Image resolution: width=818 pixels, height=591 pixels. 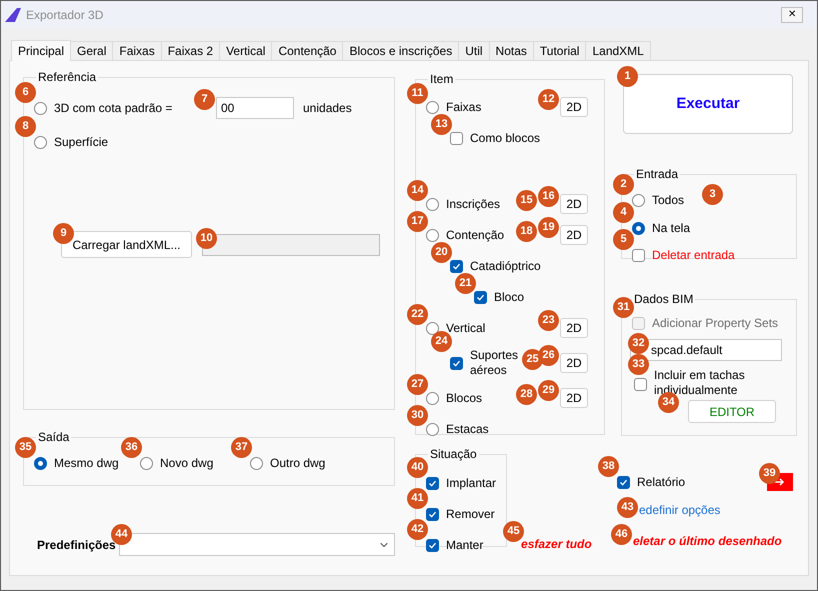 What do you see at coordinates (657, 174) in the screenshot?
I see `group-title: Entrada` at bounding box center [657, 174].